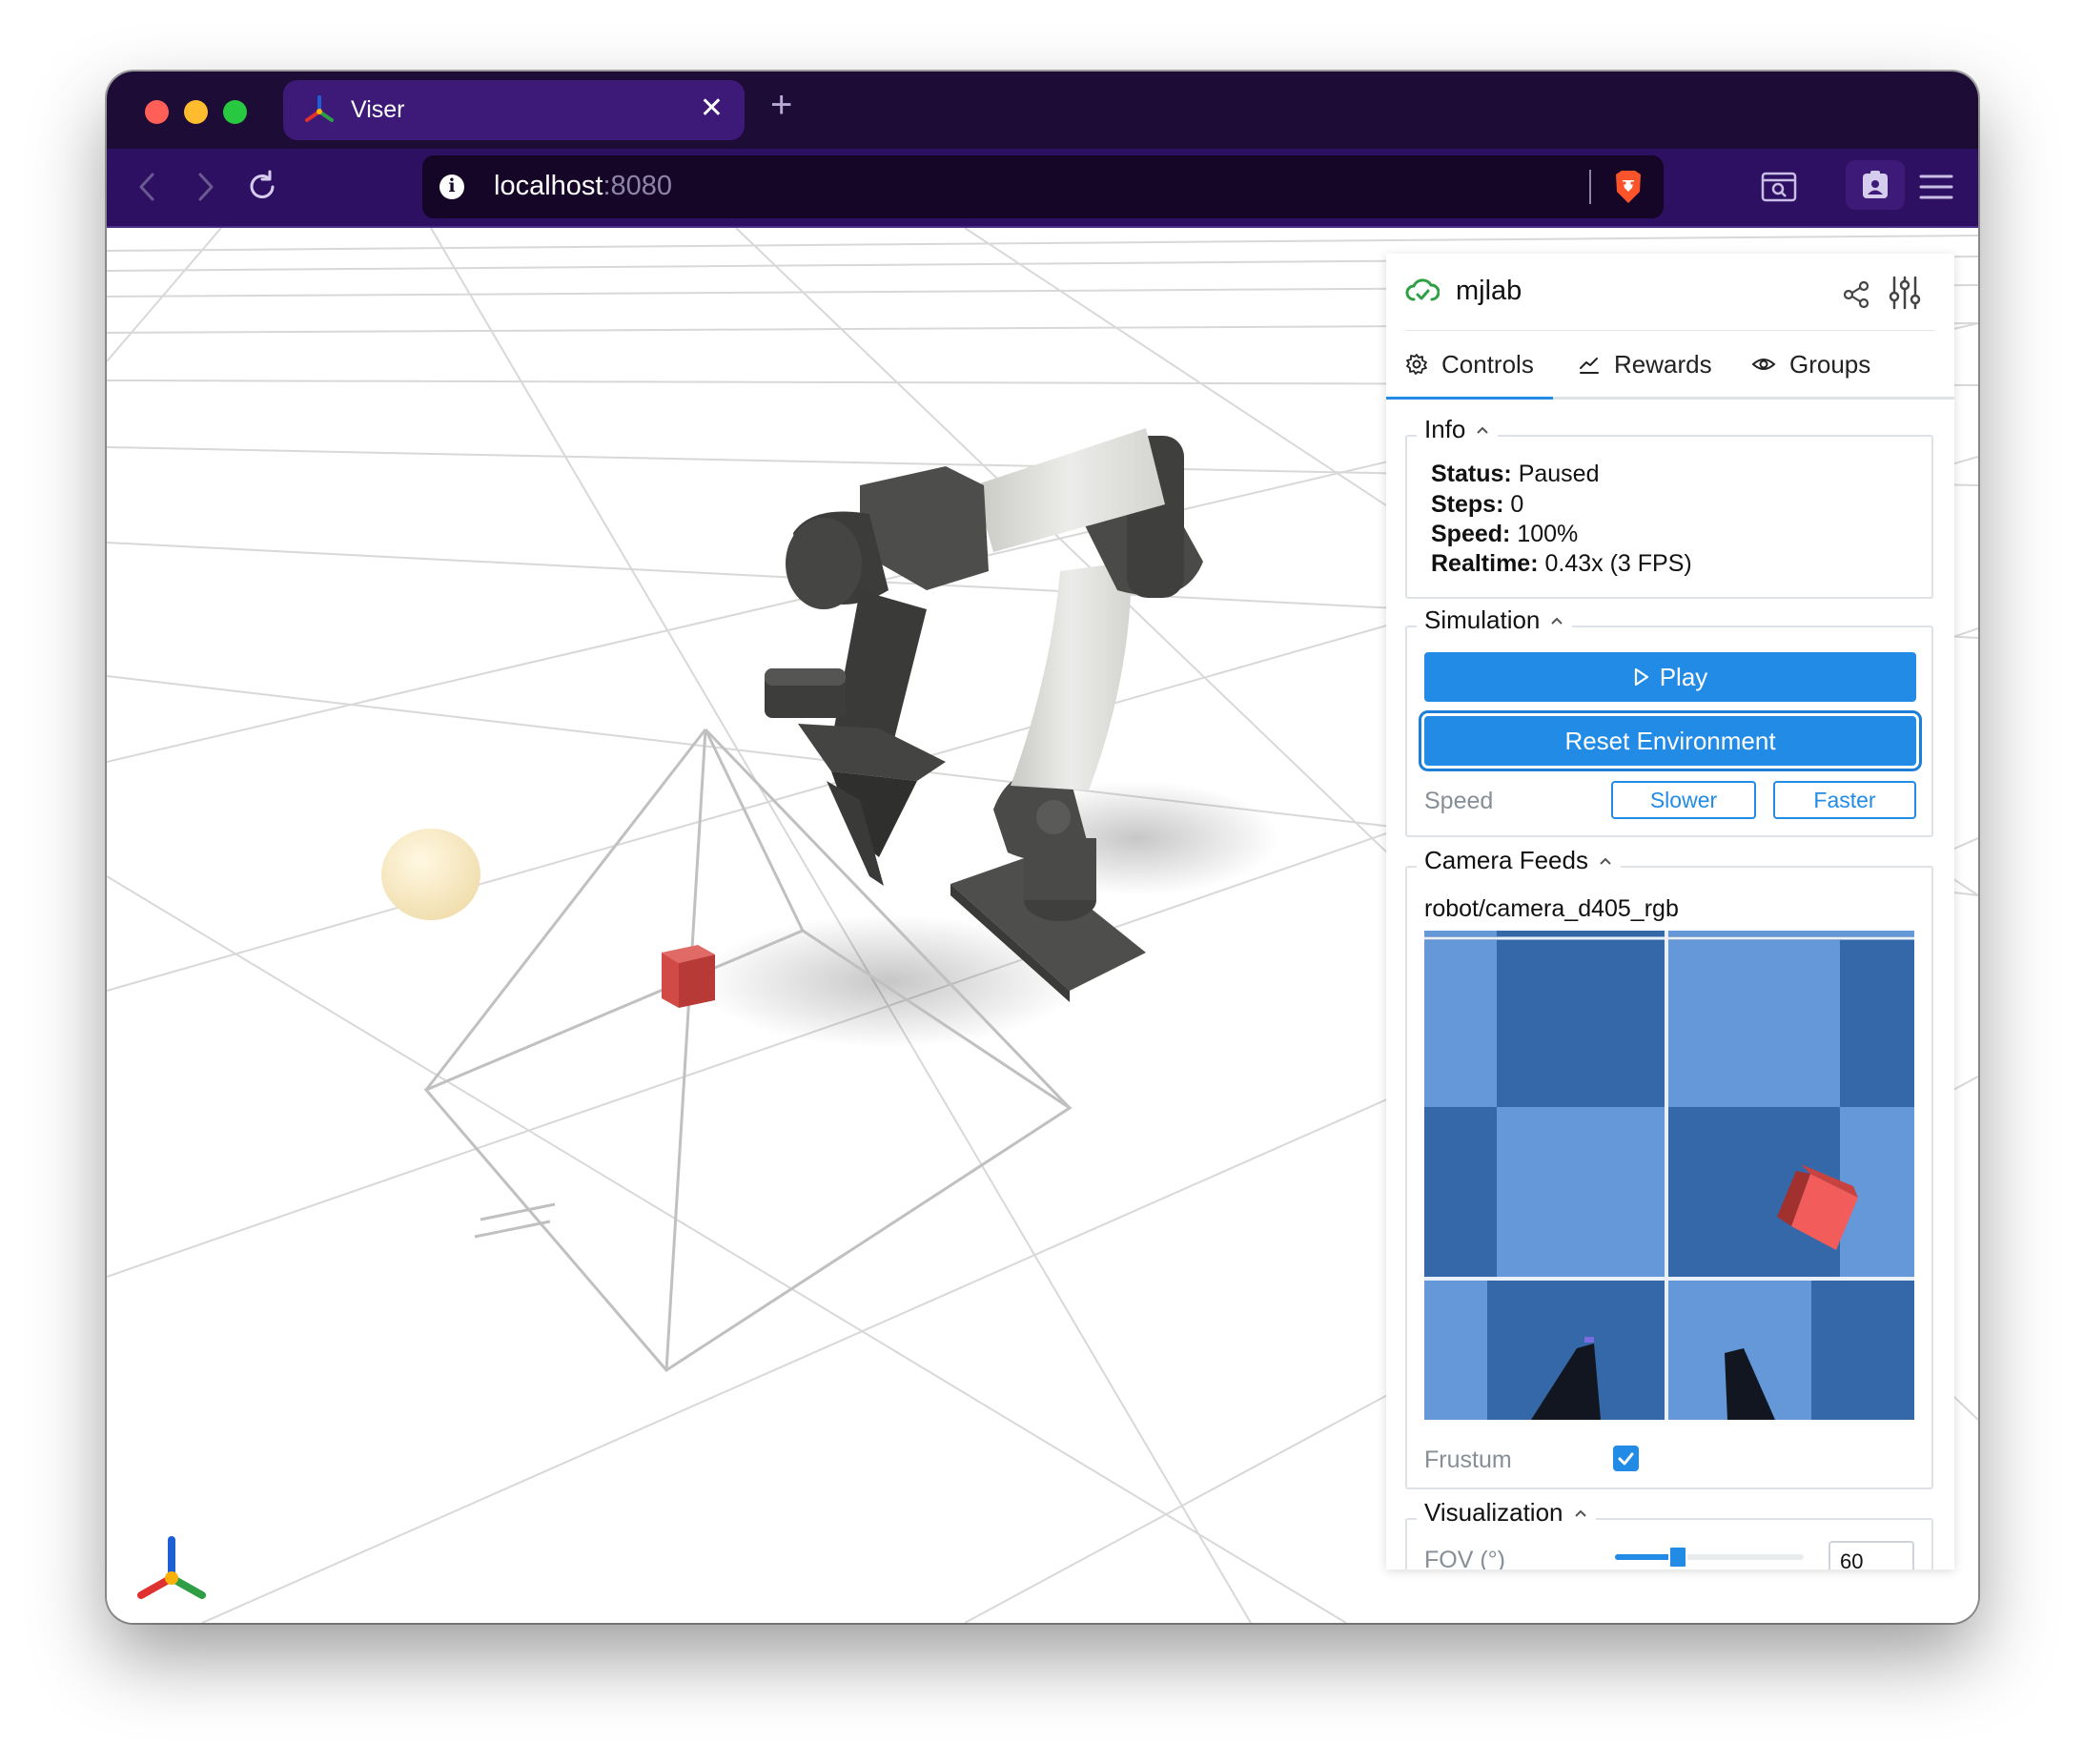 The image size is (2084, 1764). I want to click on info-row-speed: Speed: 100%, so click(1504, 535).